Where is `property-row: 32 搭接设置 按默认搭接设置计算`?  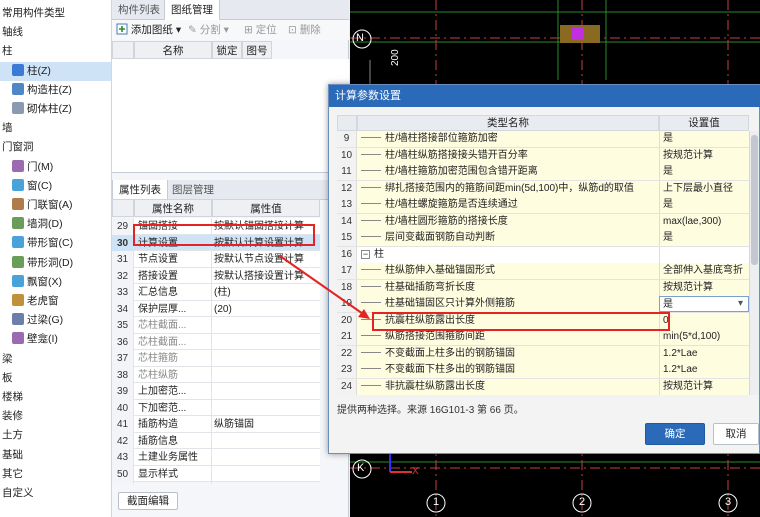 property-row: 32 搭接设置 按默认搭接设置计算 is located at coordinates (216, 276).